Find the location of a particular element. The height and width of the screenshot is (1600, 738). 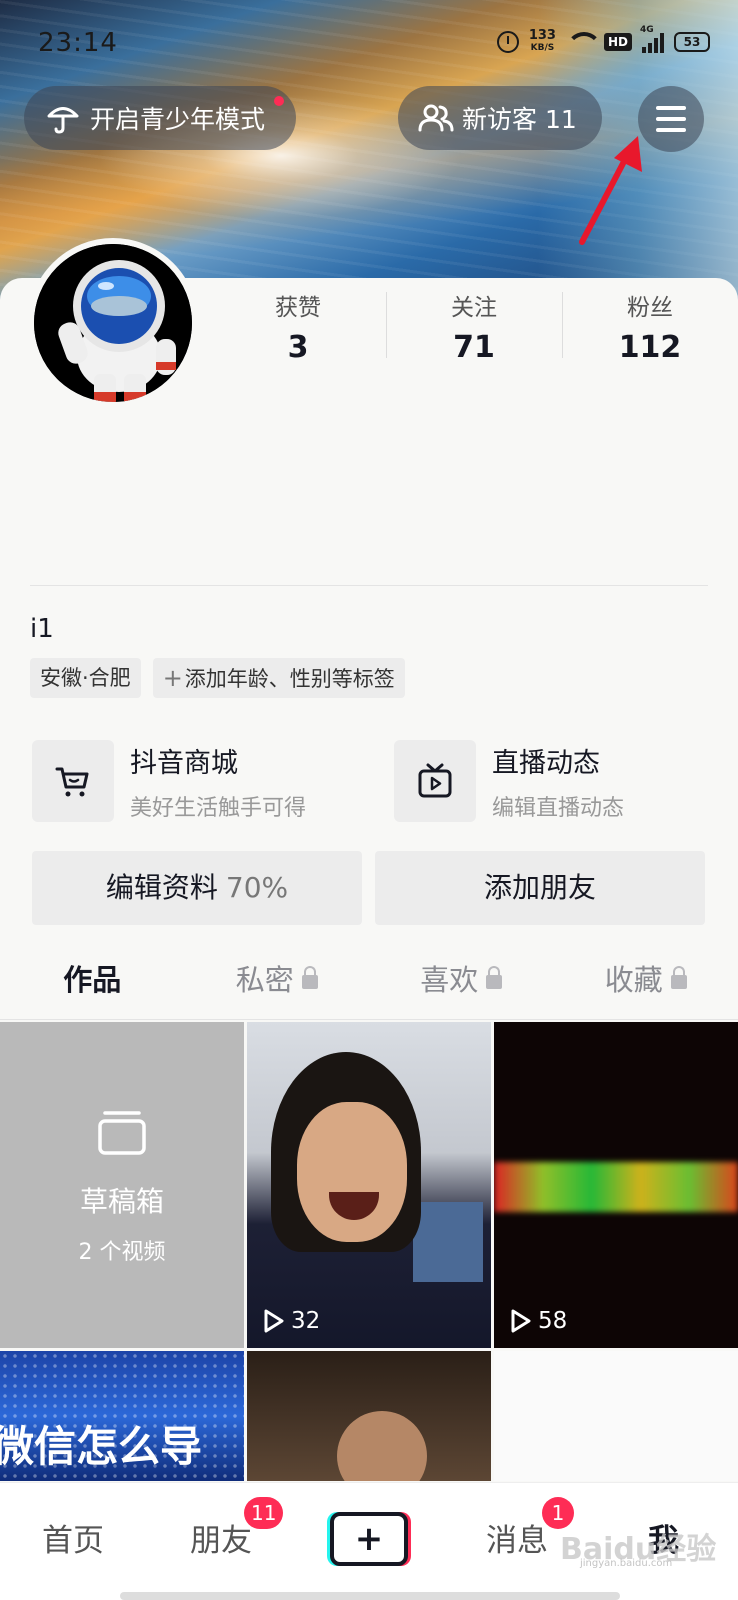

edit-profile-button: 编辑资料 70% is located at coordinates (197, 888).